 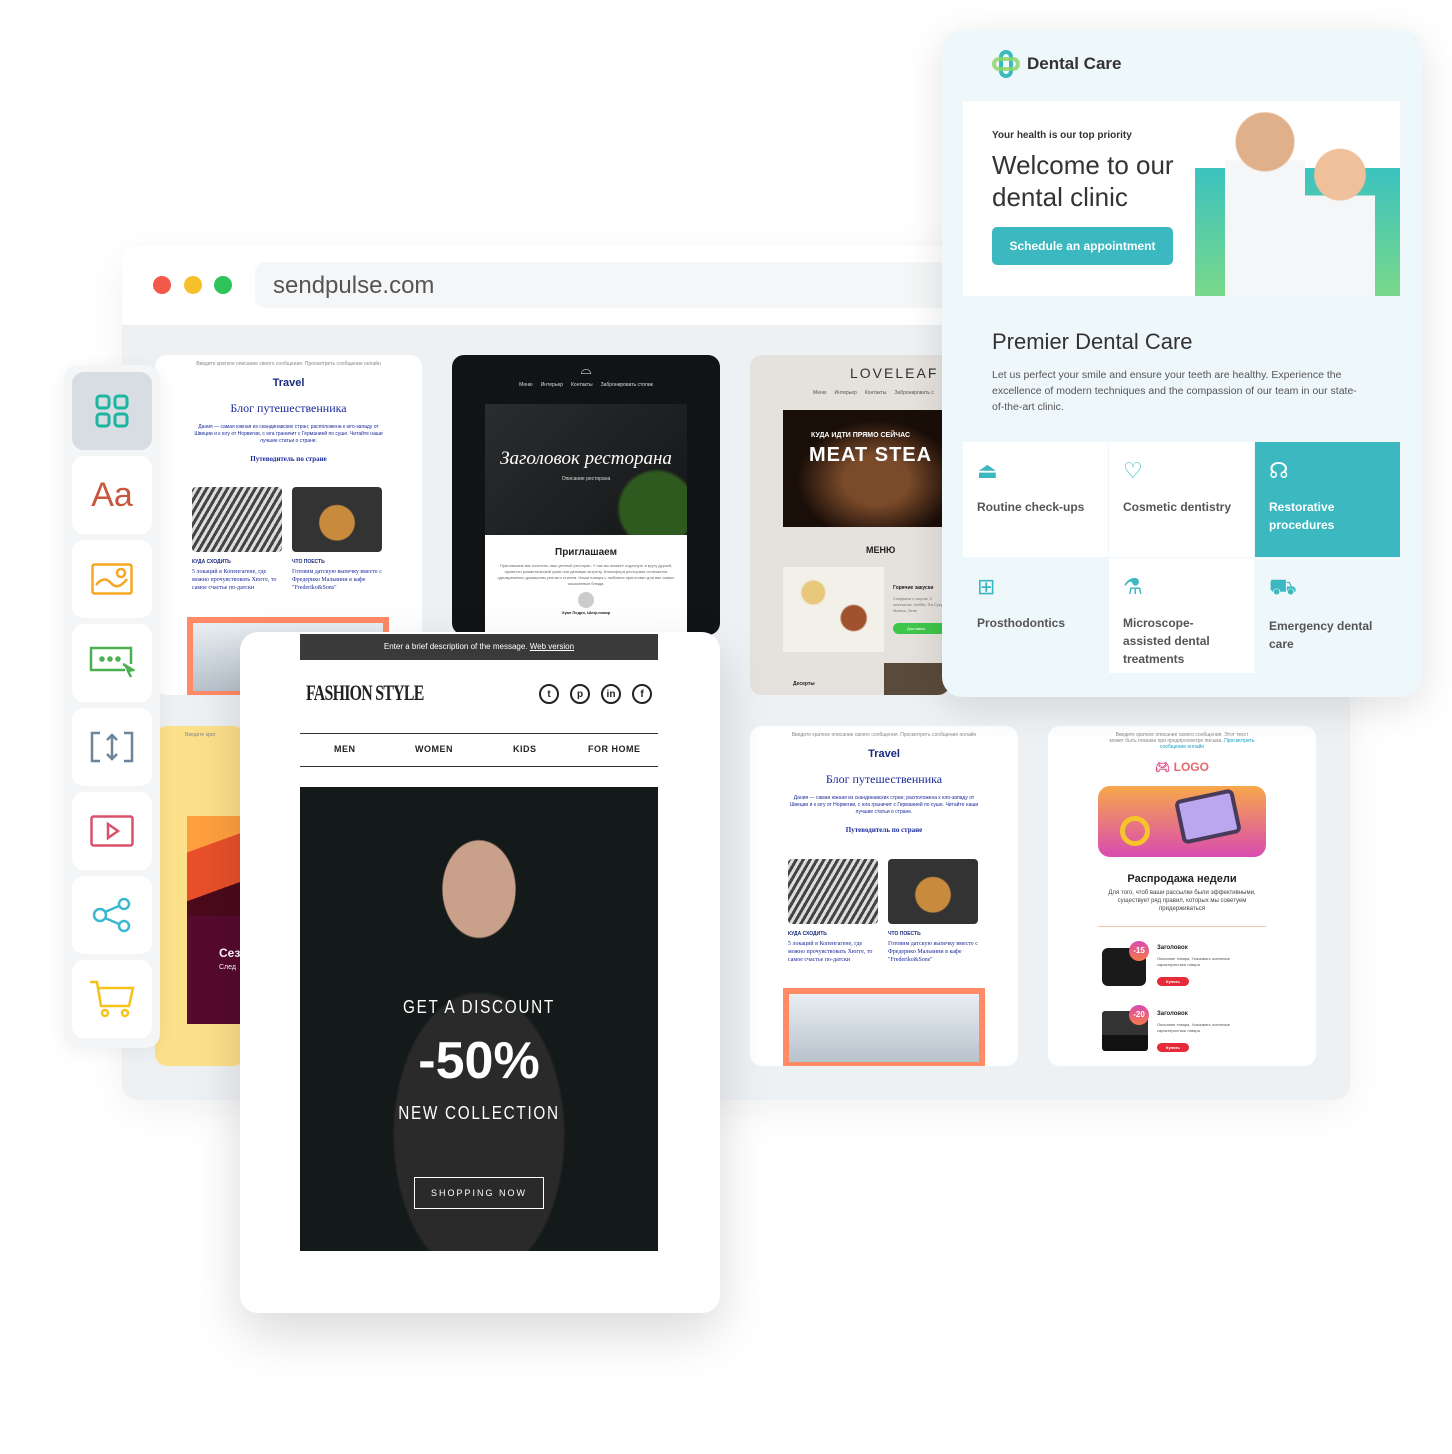 I want to click on pastry-photo, so click(x=337, y=519).